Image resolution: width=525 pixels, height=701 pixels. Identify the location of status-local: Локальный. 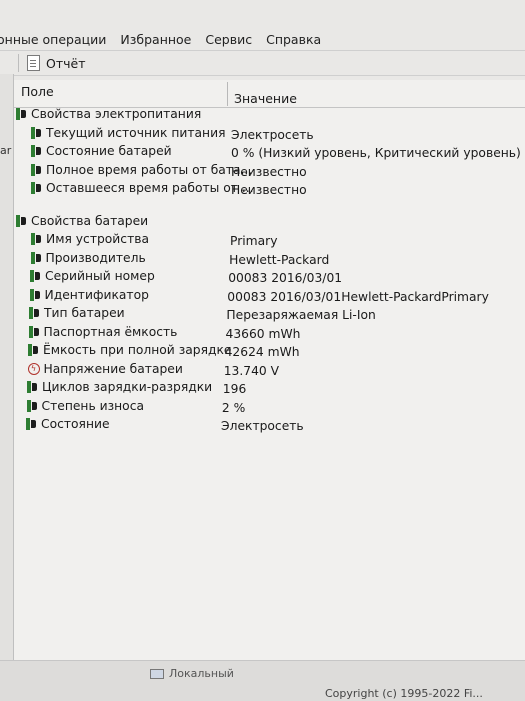
(192, 673).